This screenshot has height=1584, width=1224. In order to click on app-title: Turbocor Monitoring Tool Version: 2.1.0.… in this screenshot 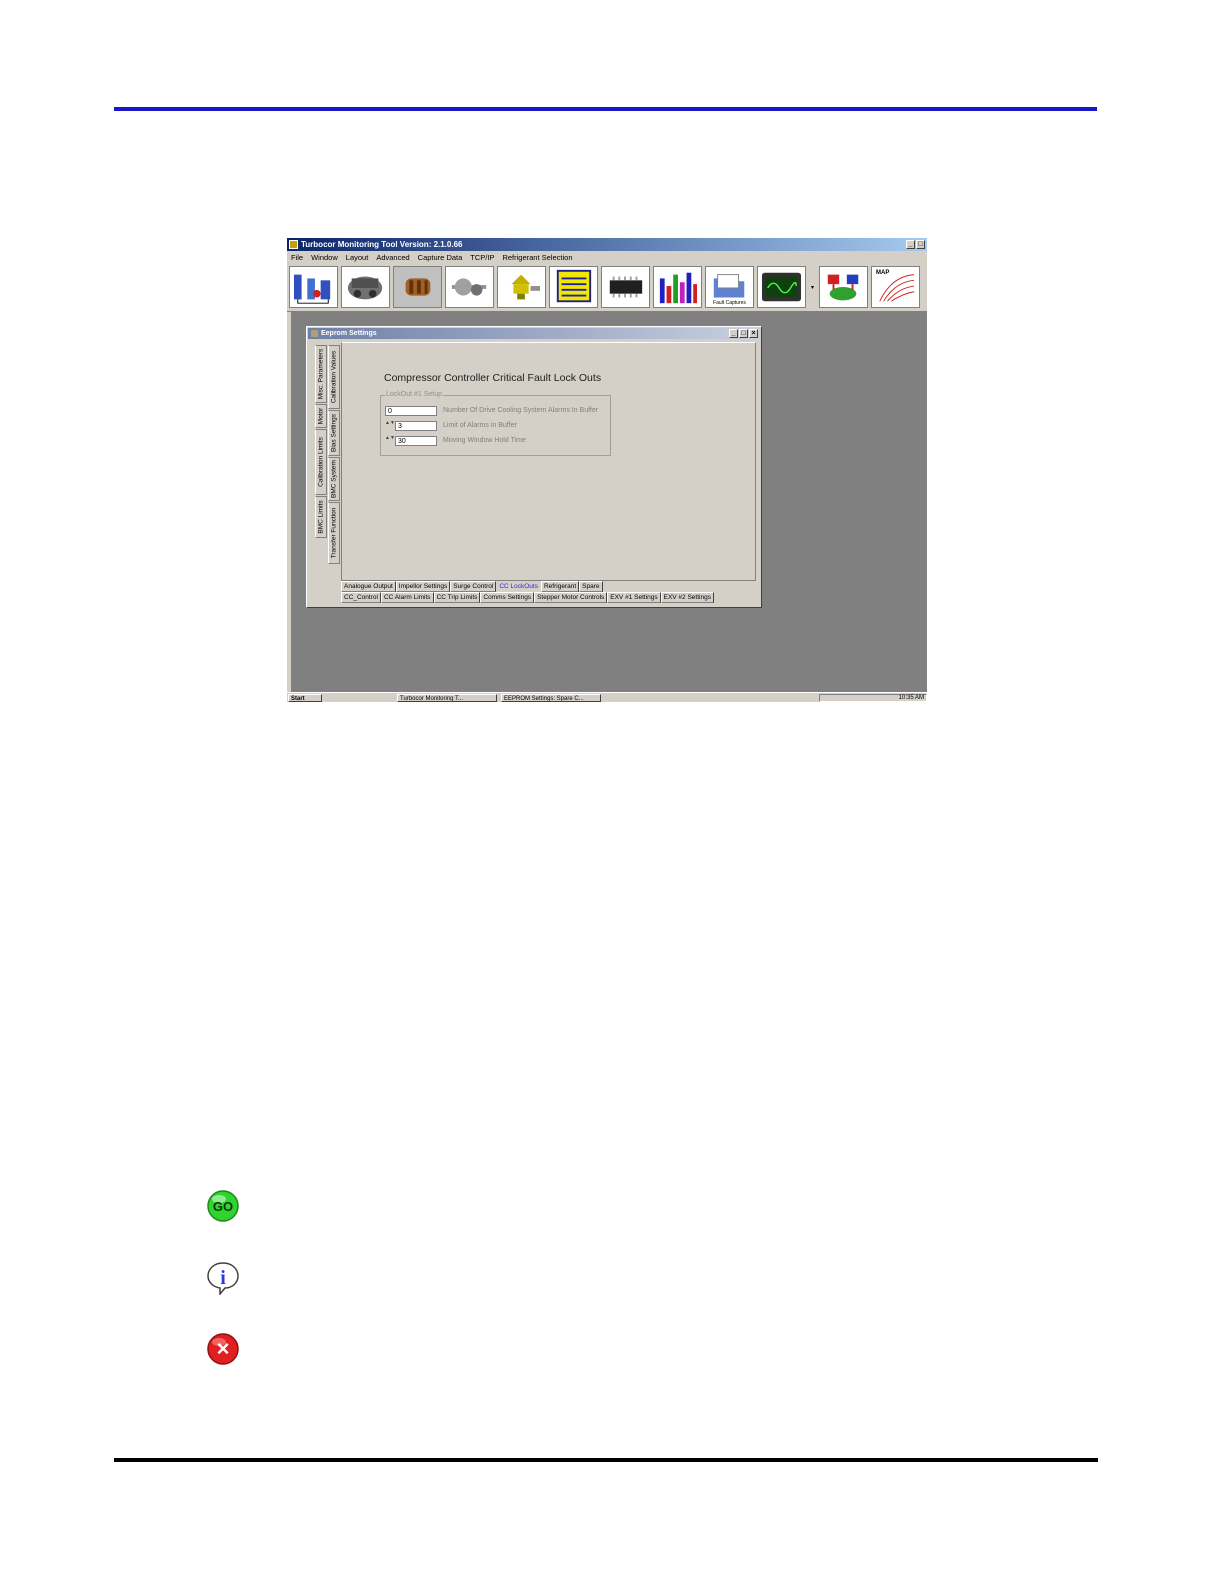, I will do `click(382, 244)`.